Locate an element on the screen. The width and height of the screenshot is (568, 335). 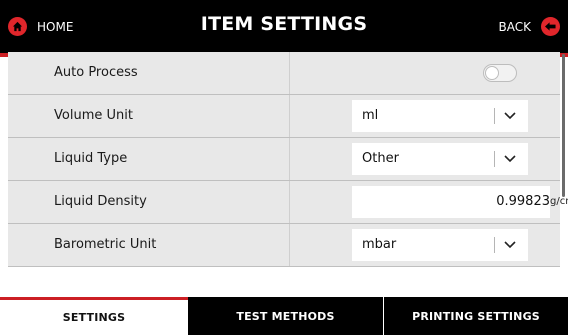
list-scrollbar is located at coordinates (563, 125).